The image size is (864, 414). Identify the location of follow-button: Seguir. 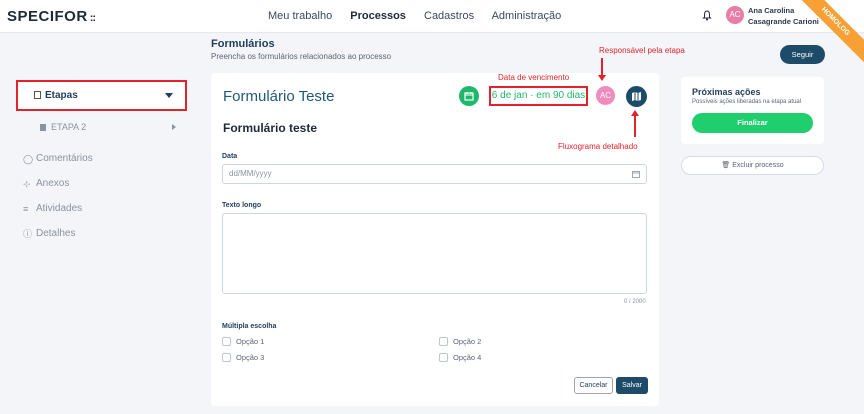
(802, 54).